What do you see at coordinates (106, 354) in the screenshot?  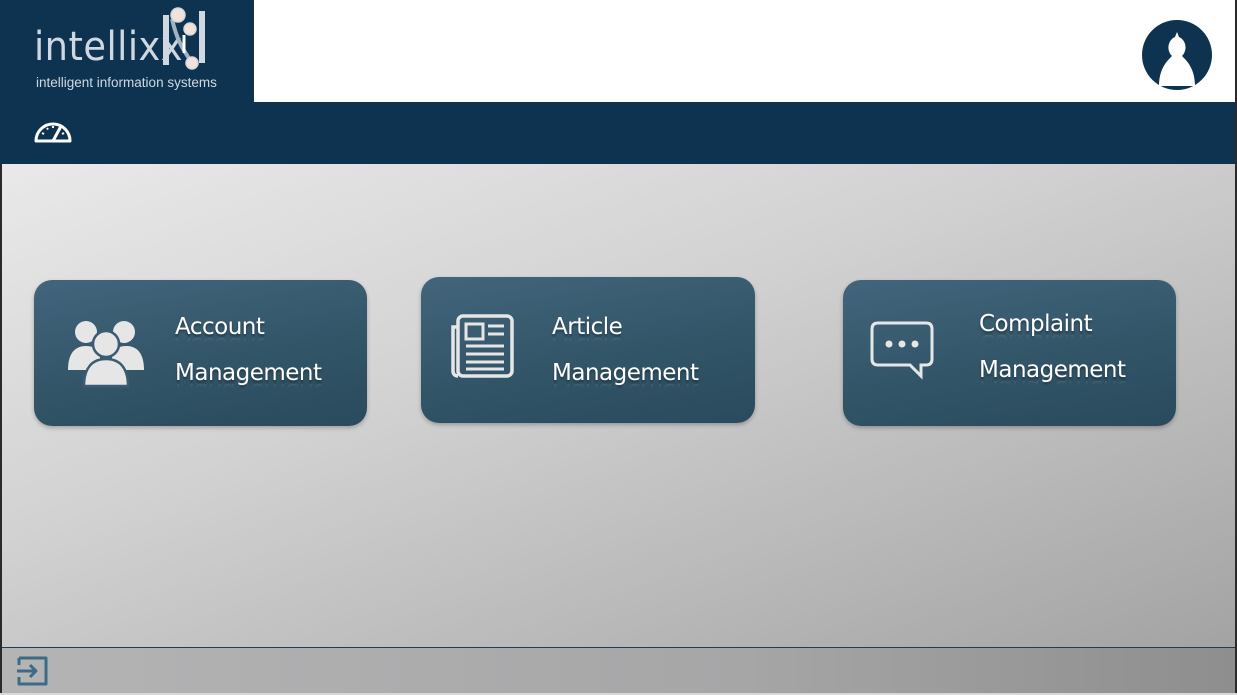 I see `users-icon` at bounding box center [106, 354].